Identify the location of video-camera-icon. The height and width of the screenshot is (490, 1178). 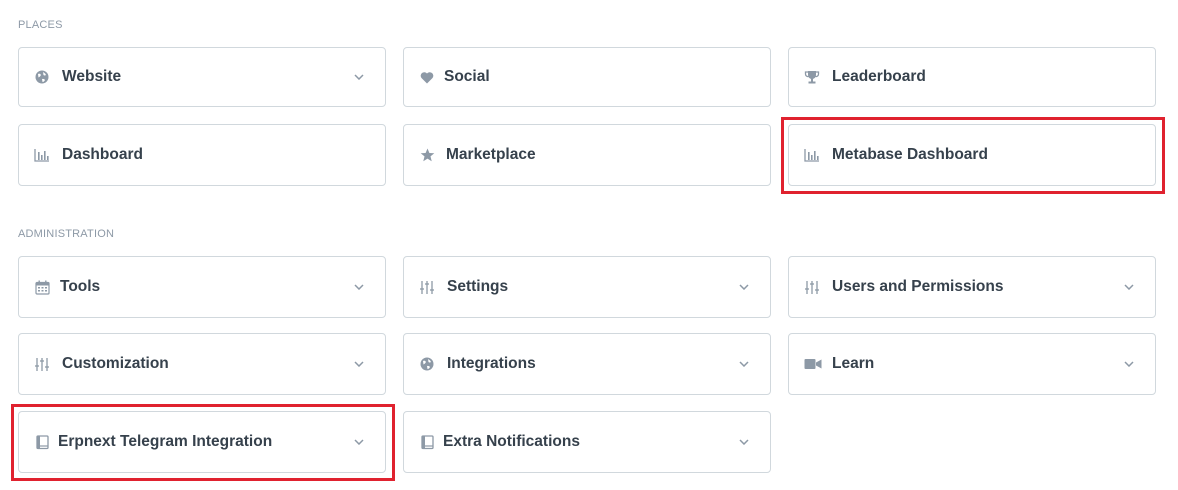
(813, 364).